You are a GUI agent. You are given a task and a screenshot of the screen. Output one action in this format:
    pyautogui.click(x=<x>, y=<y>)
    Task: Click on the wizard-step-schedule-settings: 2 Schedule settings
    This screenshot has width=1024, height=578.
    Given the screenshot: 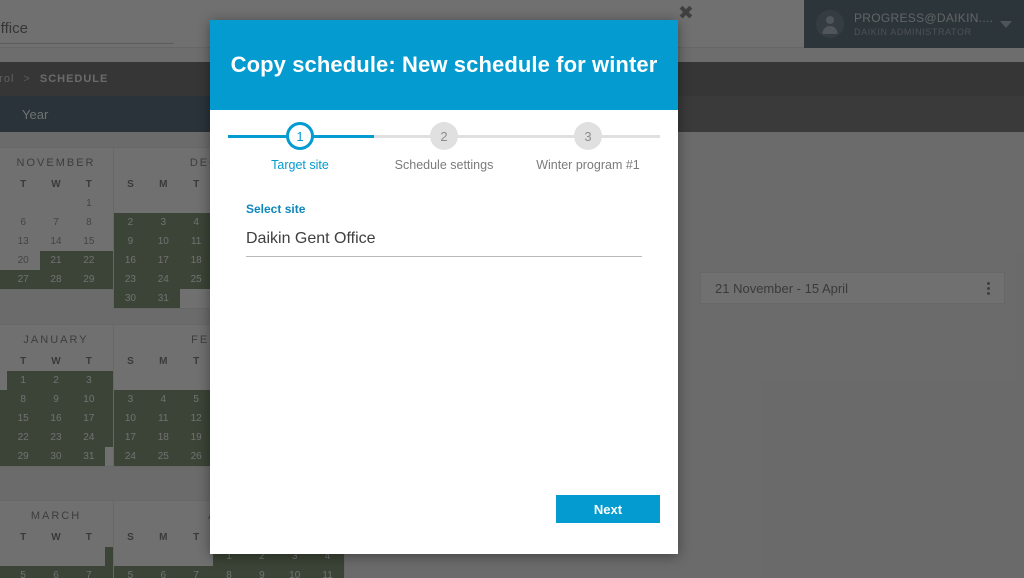 What is the action you would take?
    pyautogui.click(x=444, y=147)
    